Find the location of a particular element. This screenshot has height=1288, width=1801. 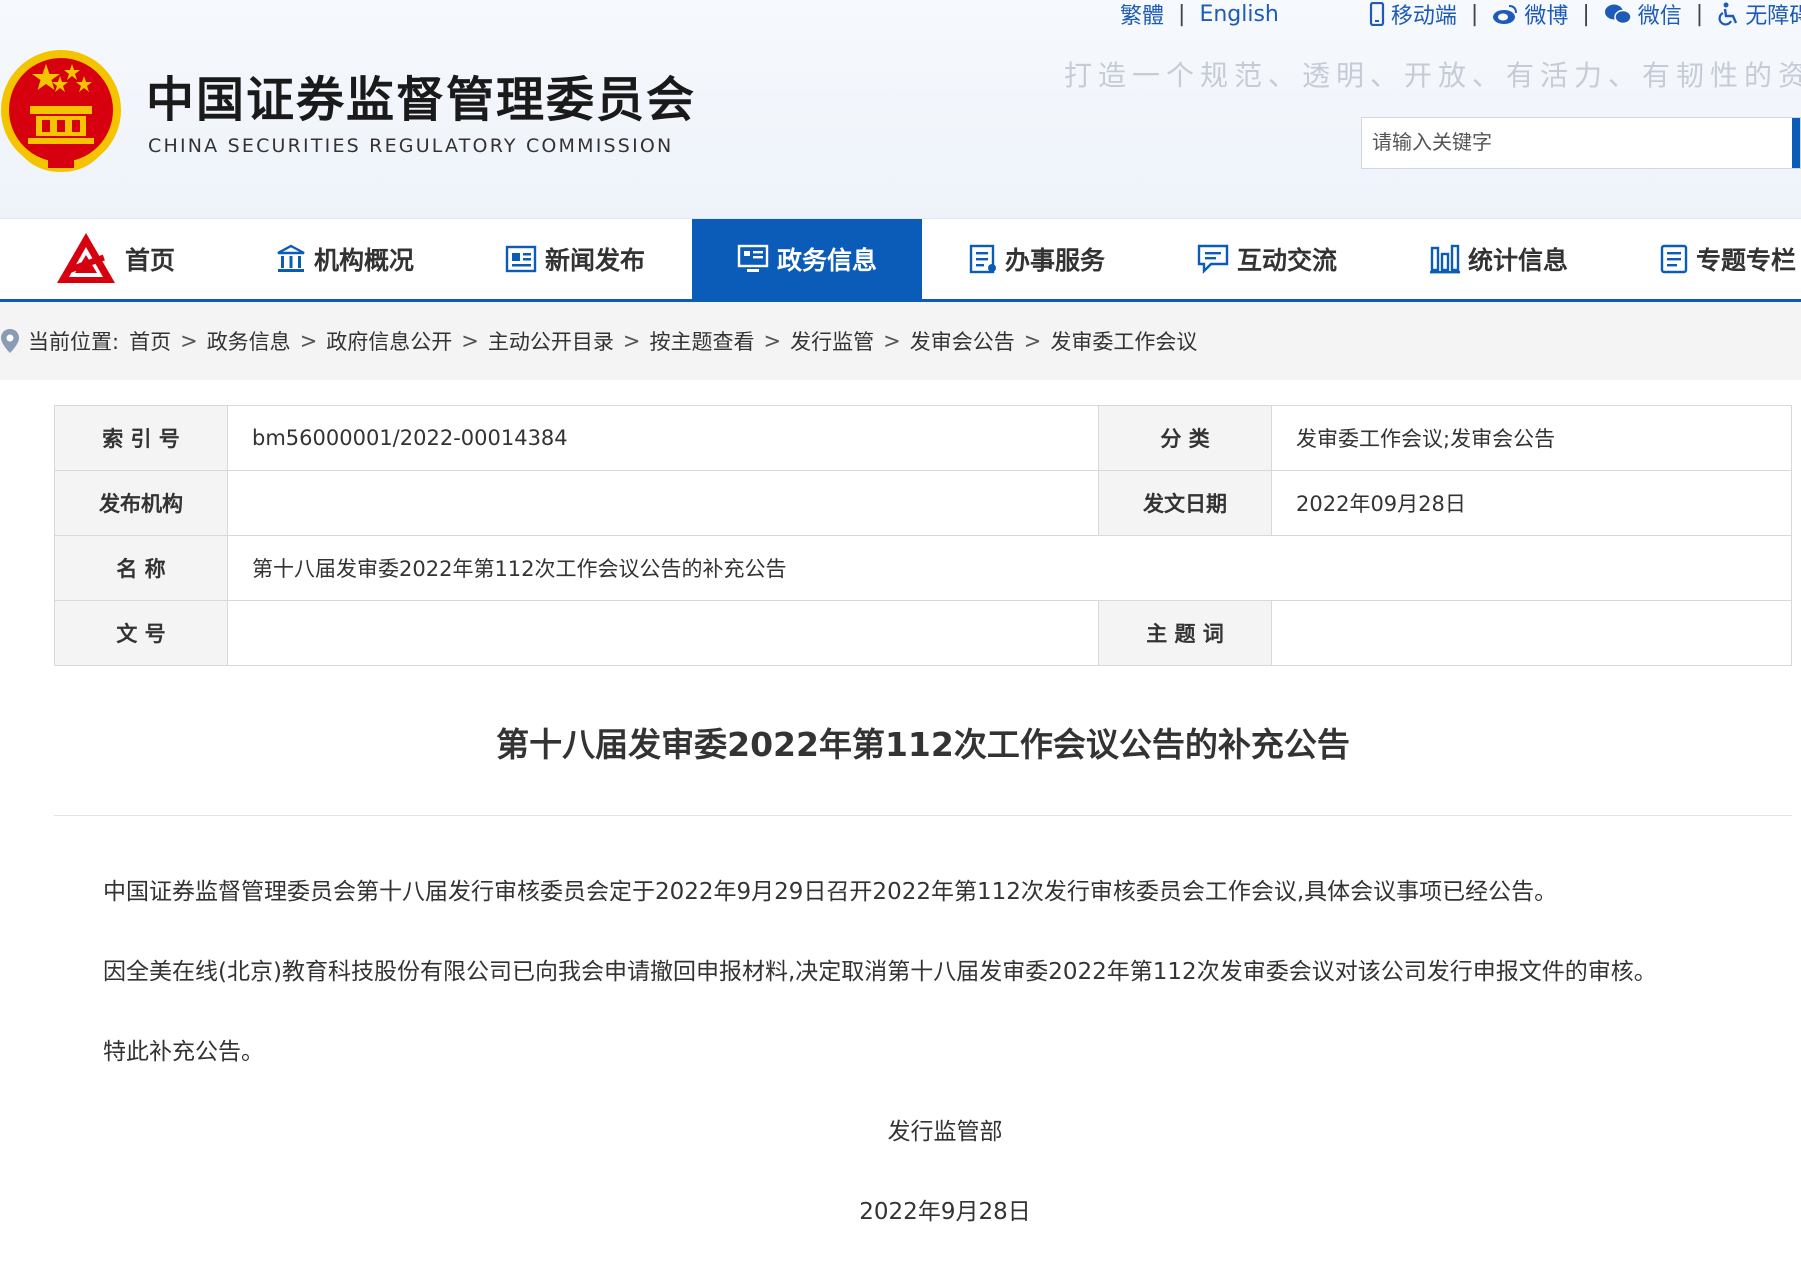

chat-bubble-icon is located at coordinates (1213, 259).